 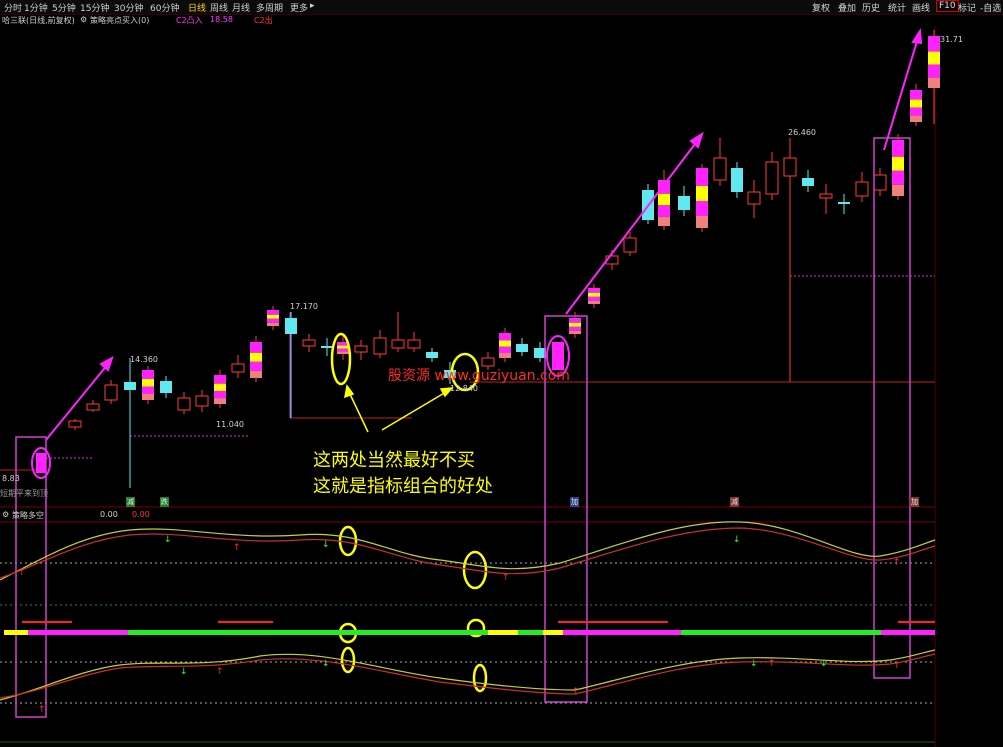 I want to click on sub-panel-title: 策略多空, so click(x=28, y=515).